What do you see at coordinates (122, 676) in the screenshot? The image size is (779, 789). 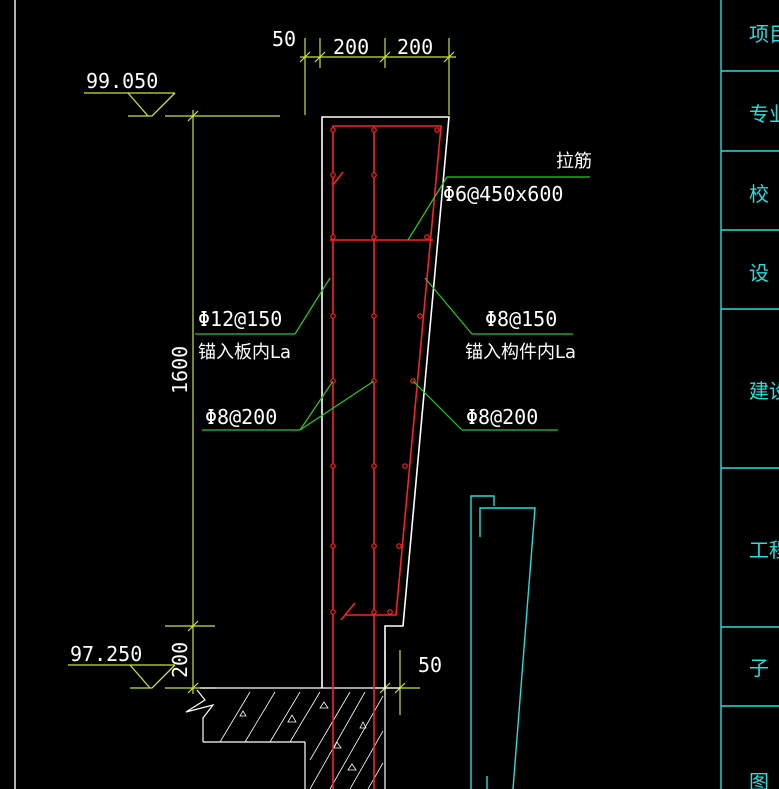 I see `elevation-marker-bottom` at bounding box center [122, 676].